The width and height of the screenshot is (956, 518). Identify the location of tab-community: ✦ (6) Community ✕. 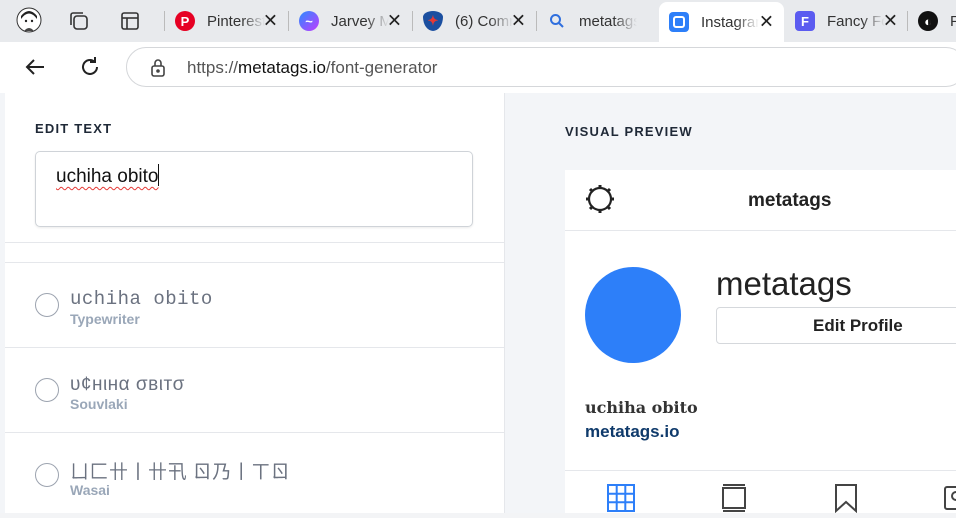
(474, 21).